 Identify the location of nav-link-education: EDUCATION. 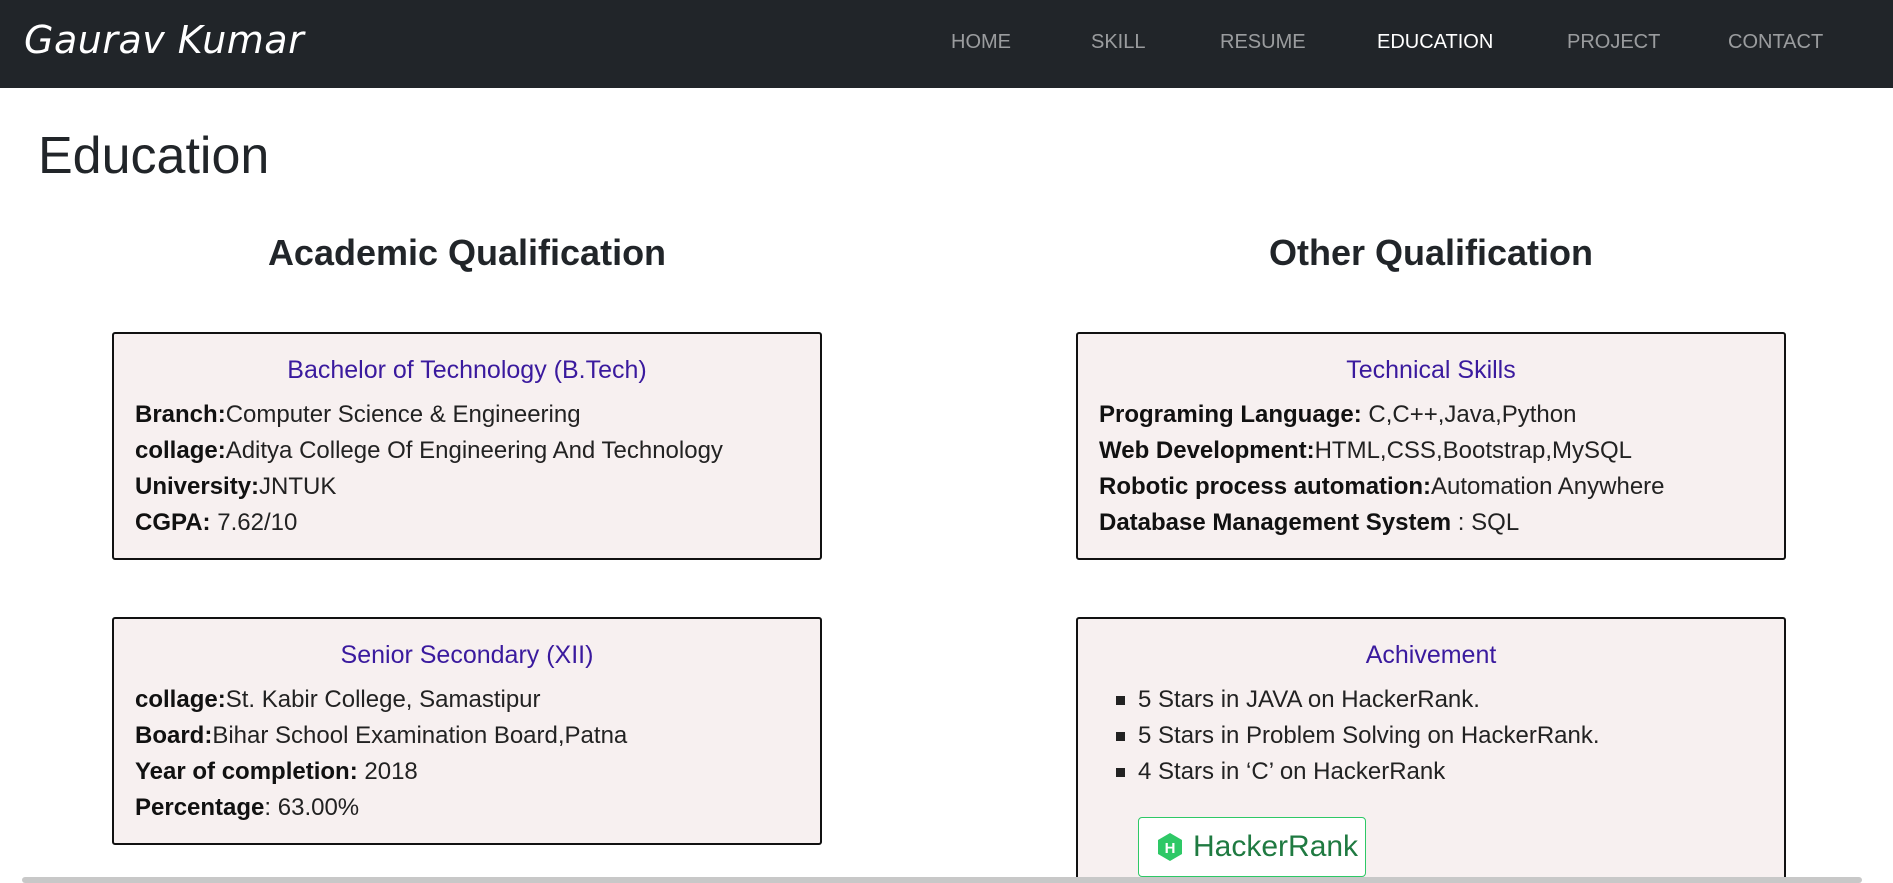
(1435, 42).